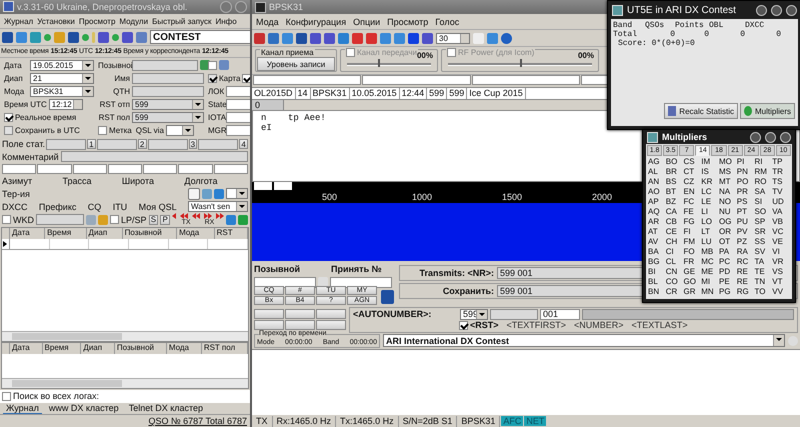 The height and width of the screenshot is (427, 800). Describe the element at coordinates (153, 219) in the screenshot. I see `mode-button: S` at that location.